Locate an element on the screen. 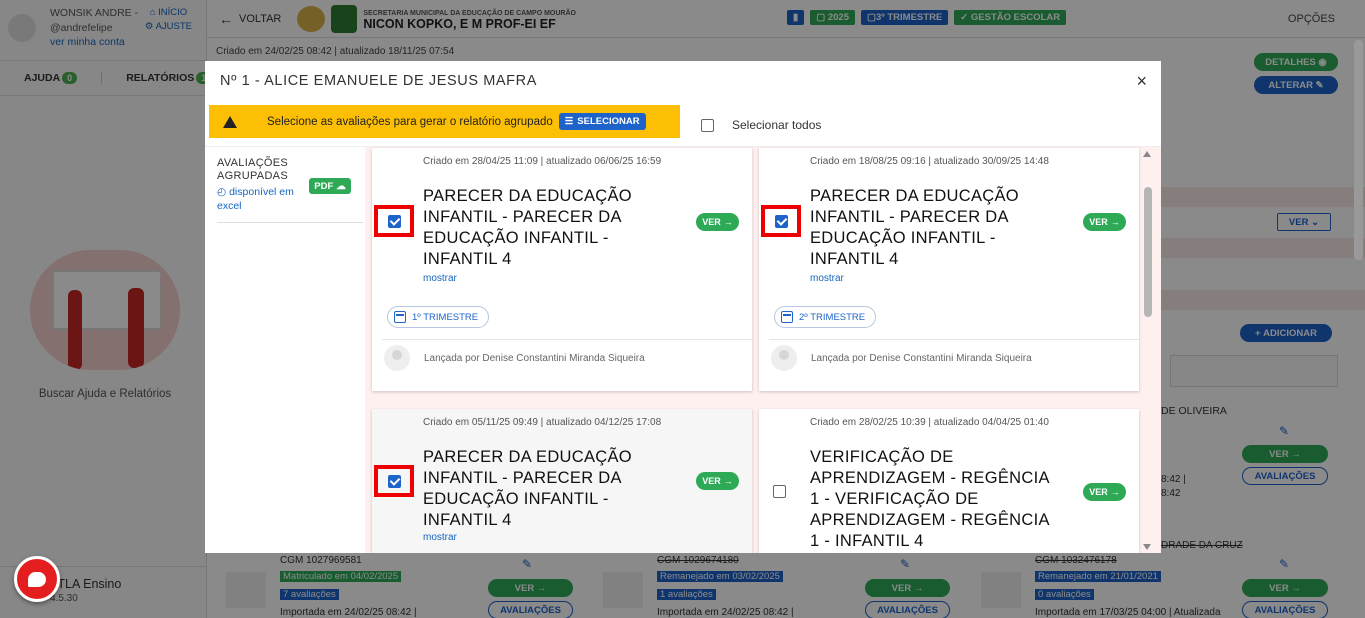  term-chip: 1º TRIMESTRE is located at coordinates (438, 317).